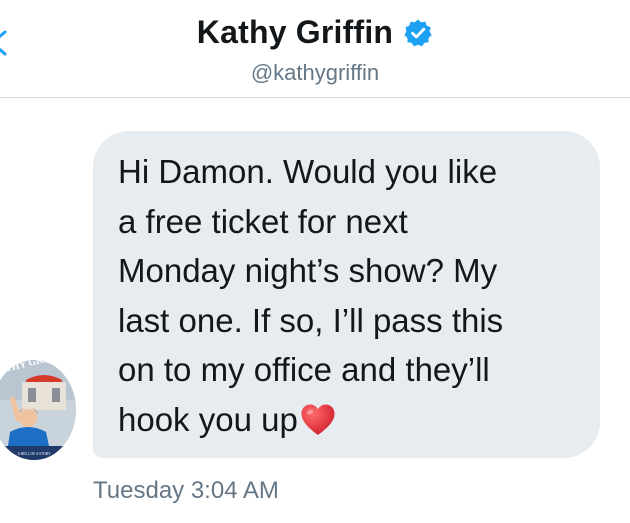 This screenshot has height=523, width=630. I want to click on message-line: Hi Damon. Would you like, so click(308, 171).